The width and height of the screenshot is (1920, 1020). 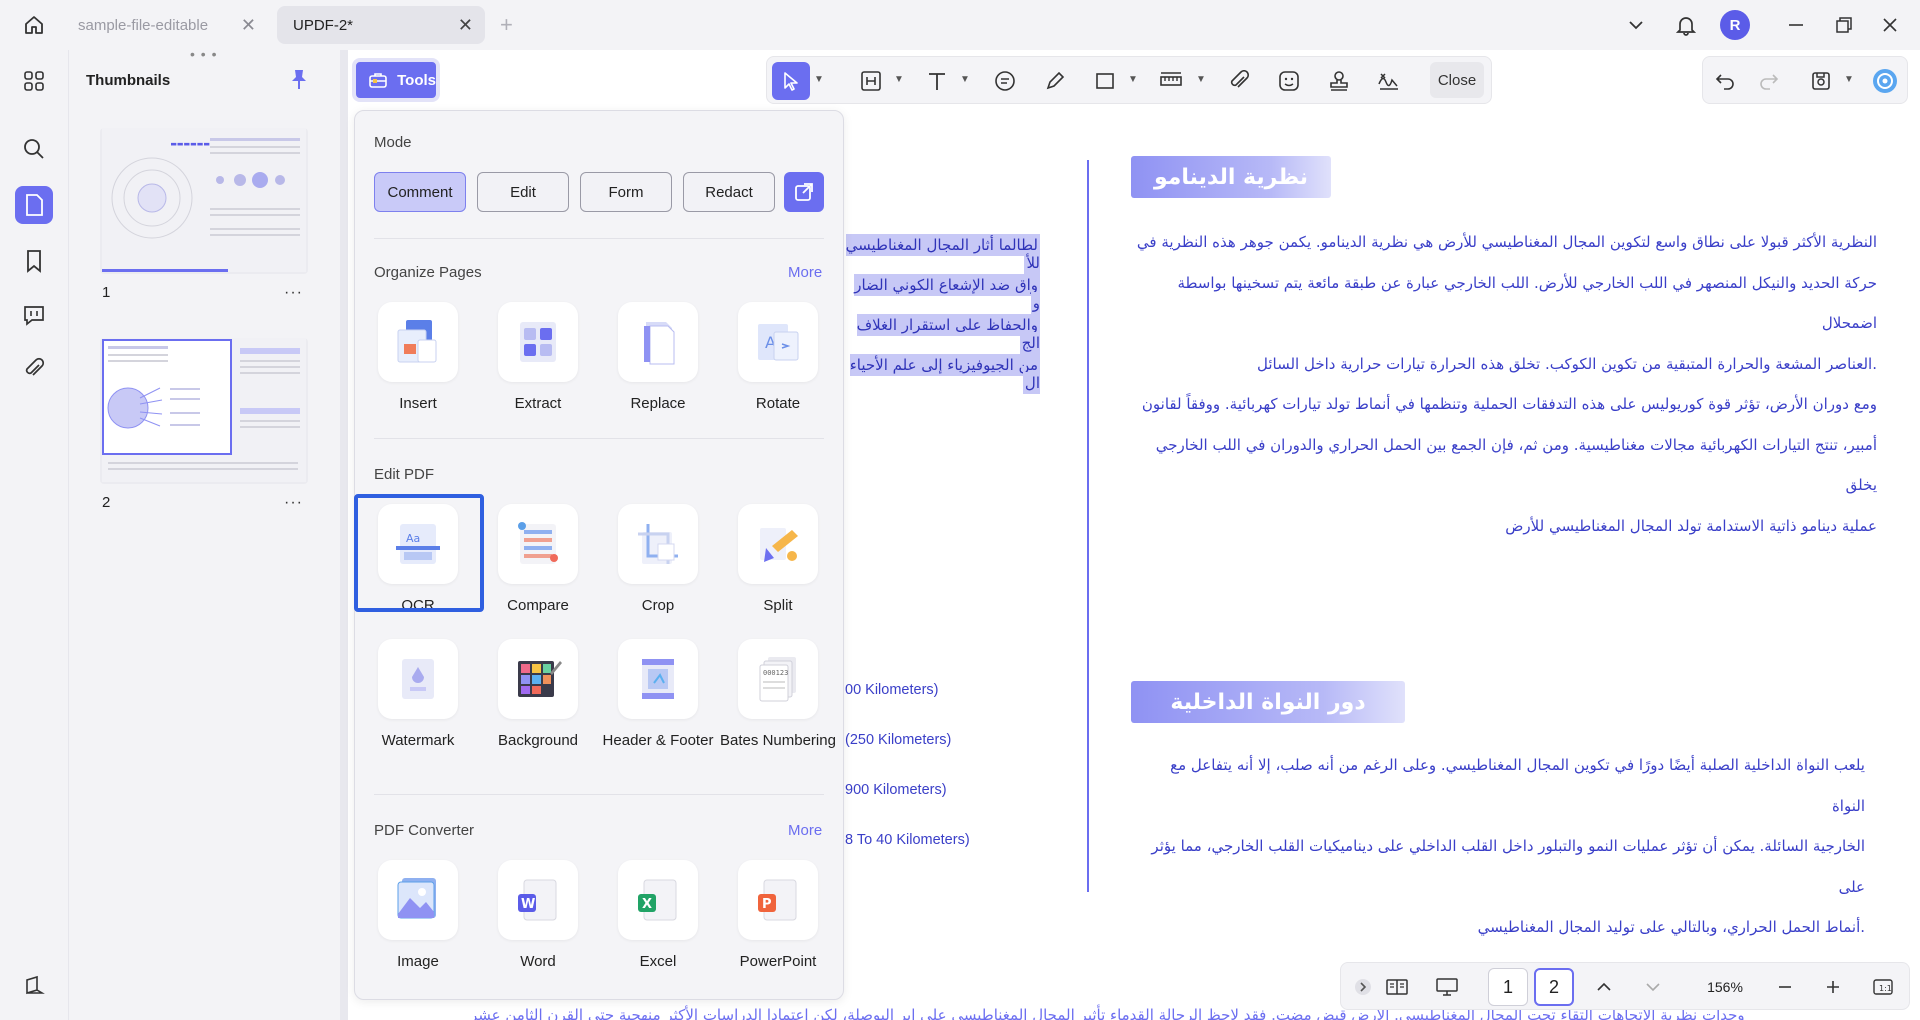 I want to click on rotate-tool: A Rotate, so click(x=771, y=362).